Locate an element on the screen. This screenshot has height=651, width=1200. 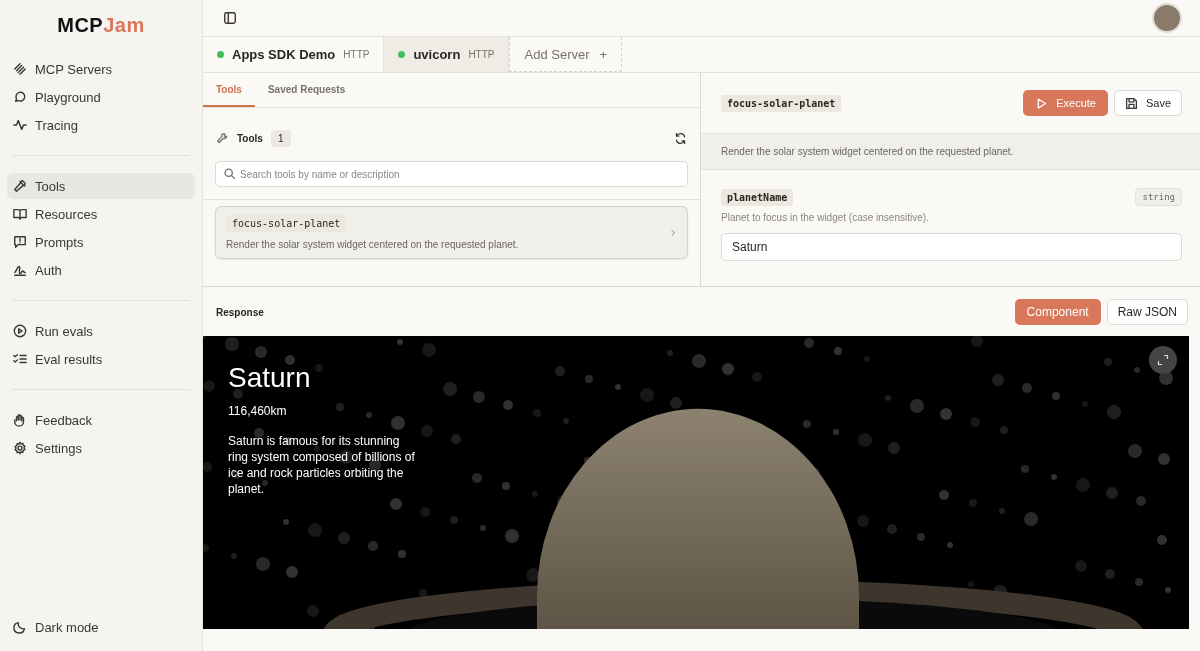
parameter-name: planetName is located at coordinates (757, 197).